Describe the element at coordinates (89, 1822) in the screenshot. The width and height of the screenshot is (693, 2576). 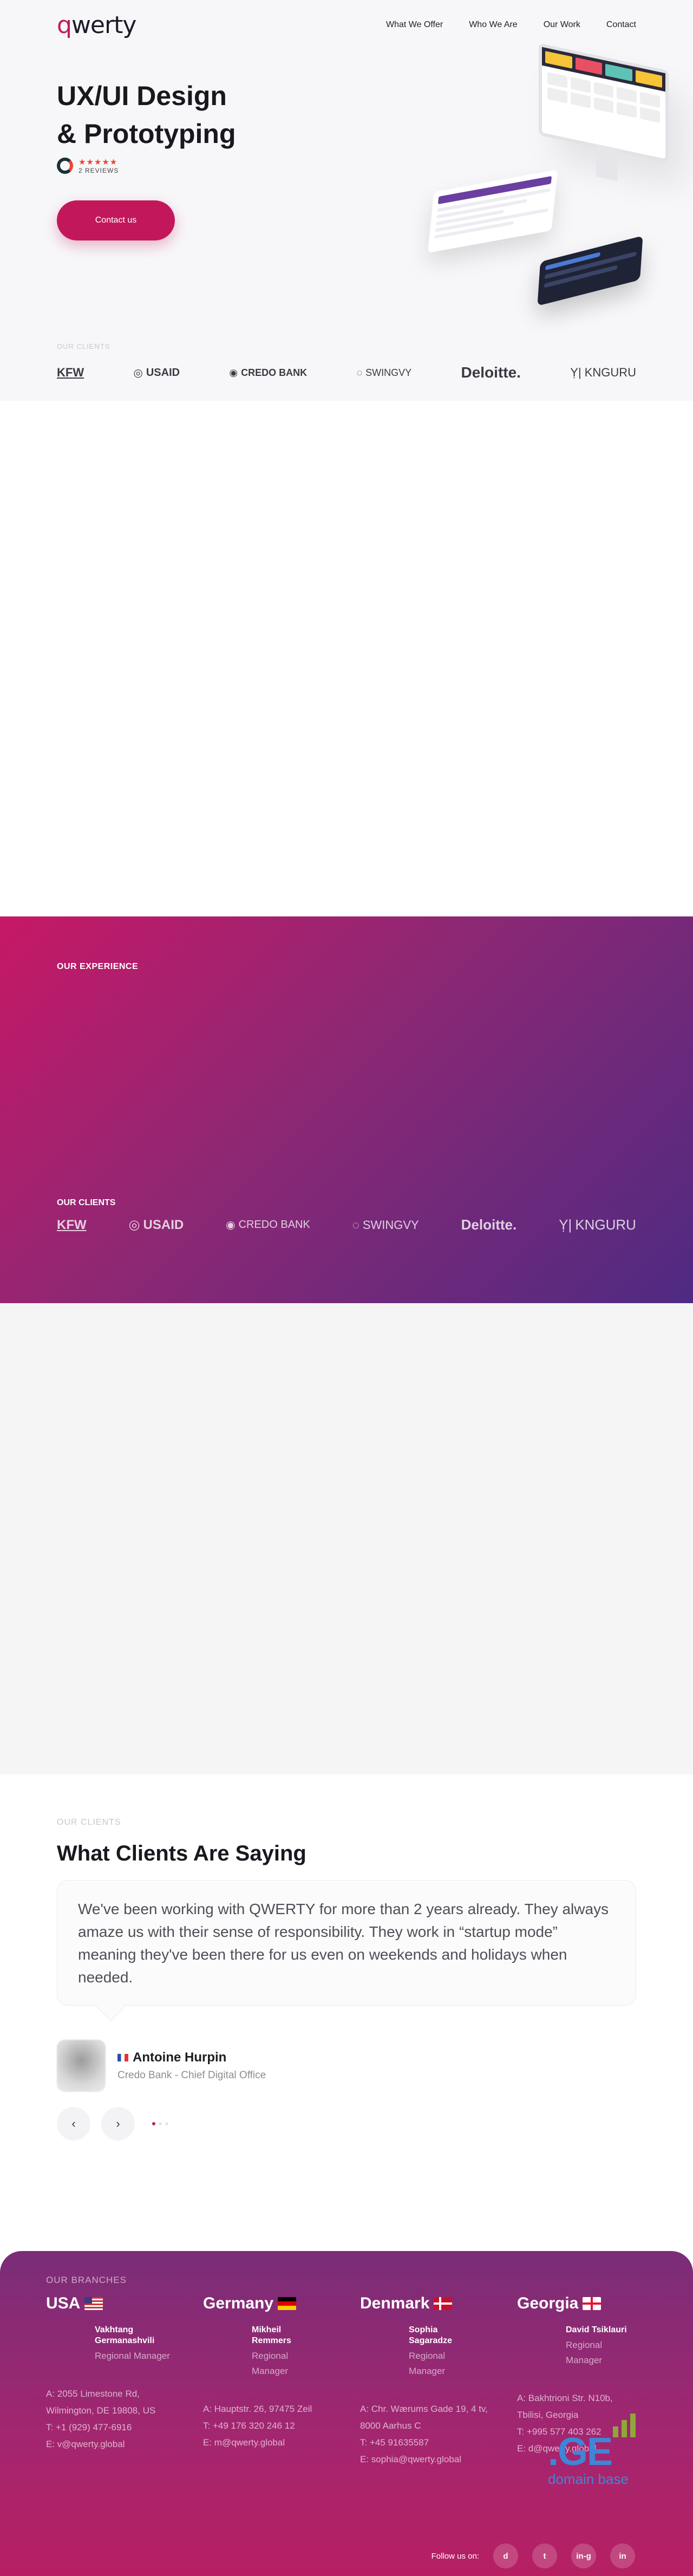
I see `testimonials-label: OUR CLIENTS` at that location.